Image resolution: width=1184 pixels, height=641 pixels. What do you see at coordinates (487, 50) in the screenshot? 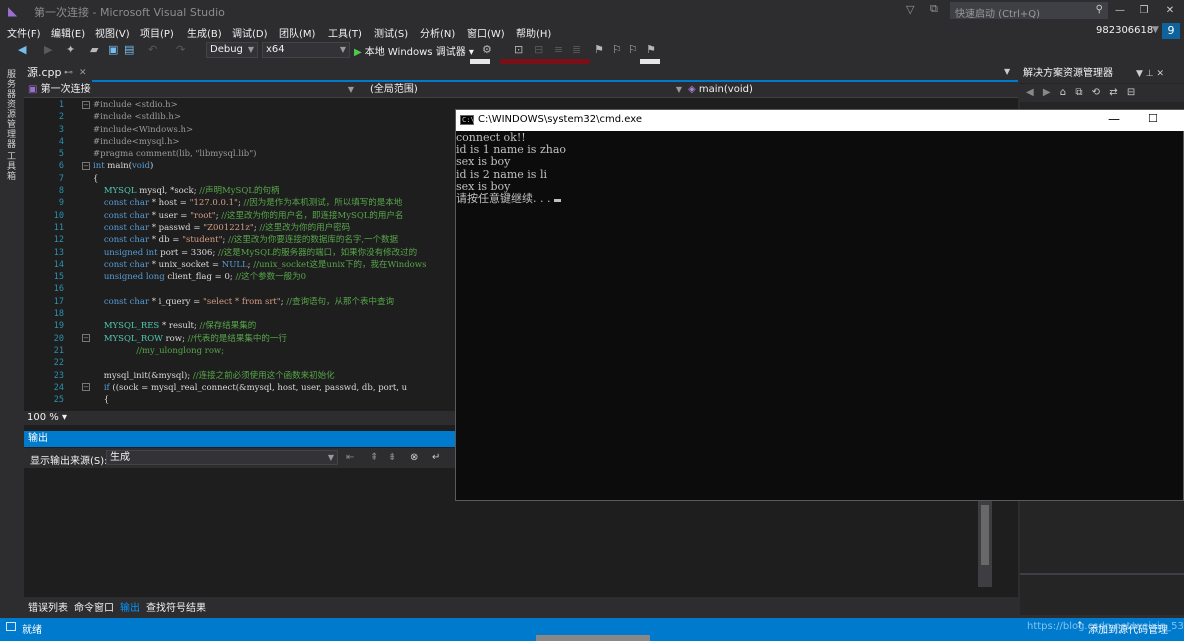
I see `browser-link-icon: ⚙` at bounding box center [487, 50].